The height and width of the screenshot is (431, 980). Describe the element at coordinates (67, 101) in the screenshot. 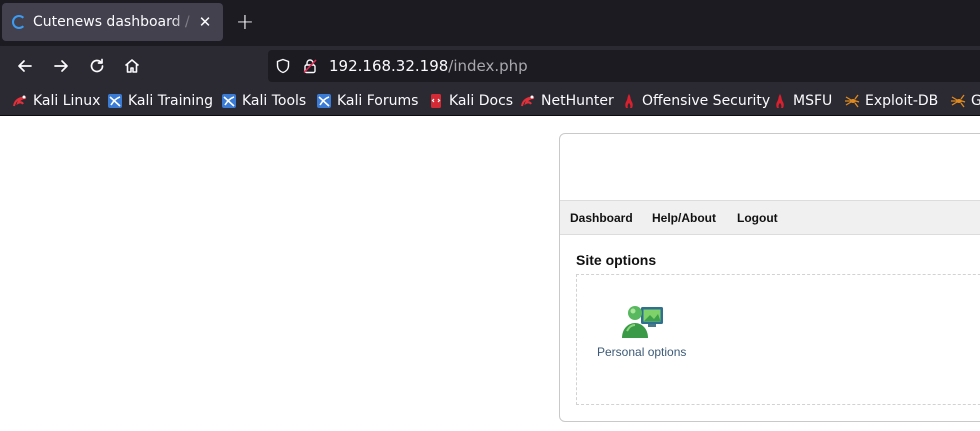

I see `bookmark-label: Kali Linux` at that location.